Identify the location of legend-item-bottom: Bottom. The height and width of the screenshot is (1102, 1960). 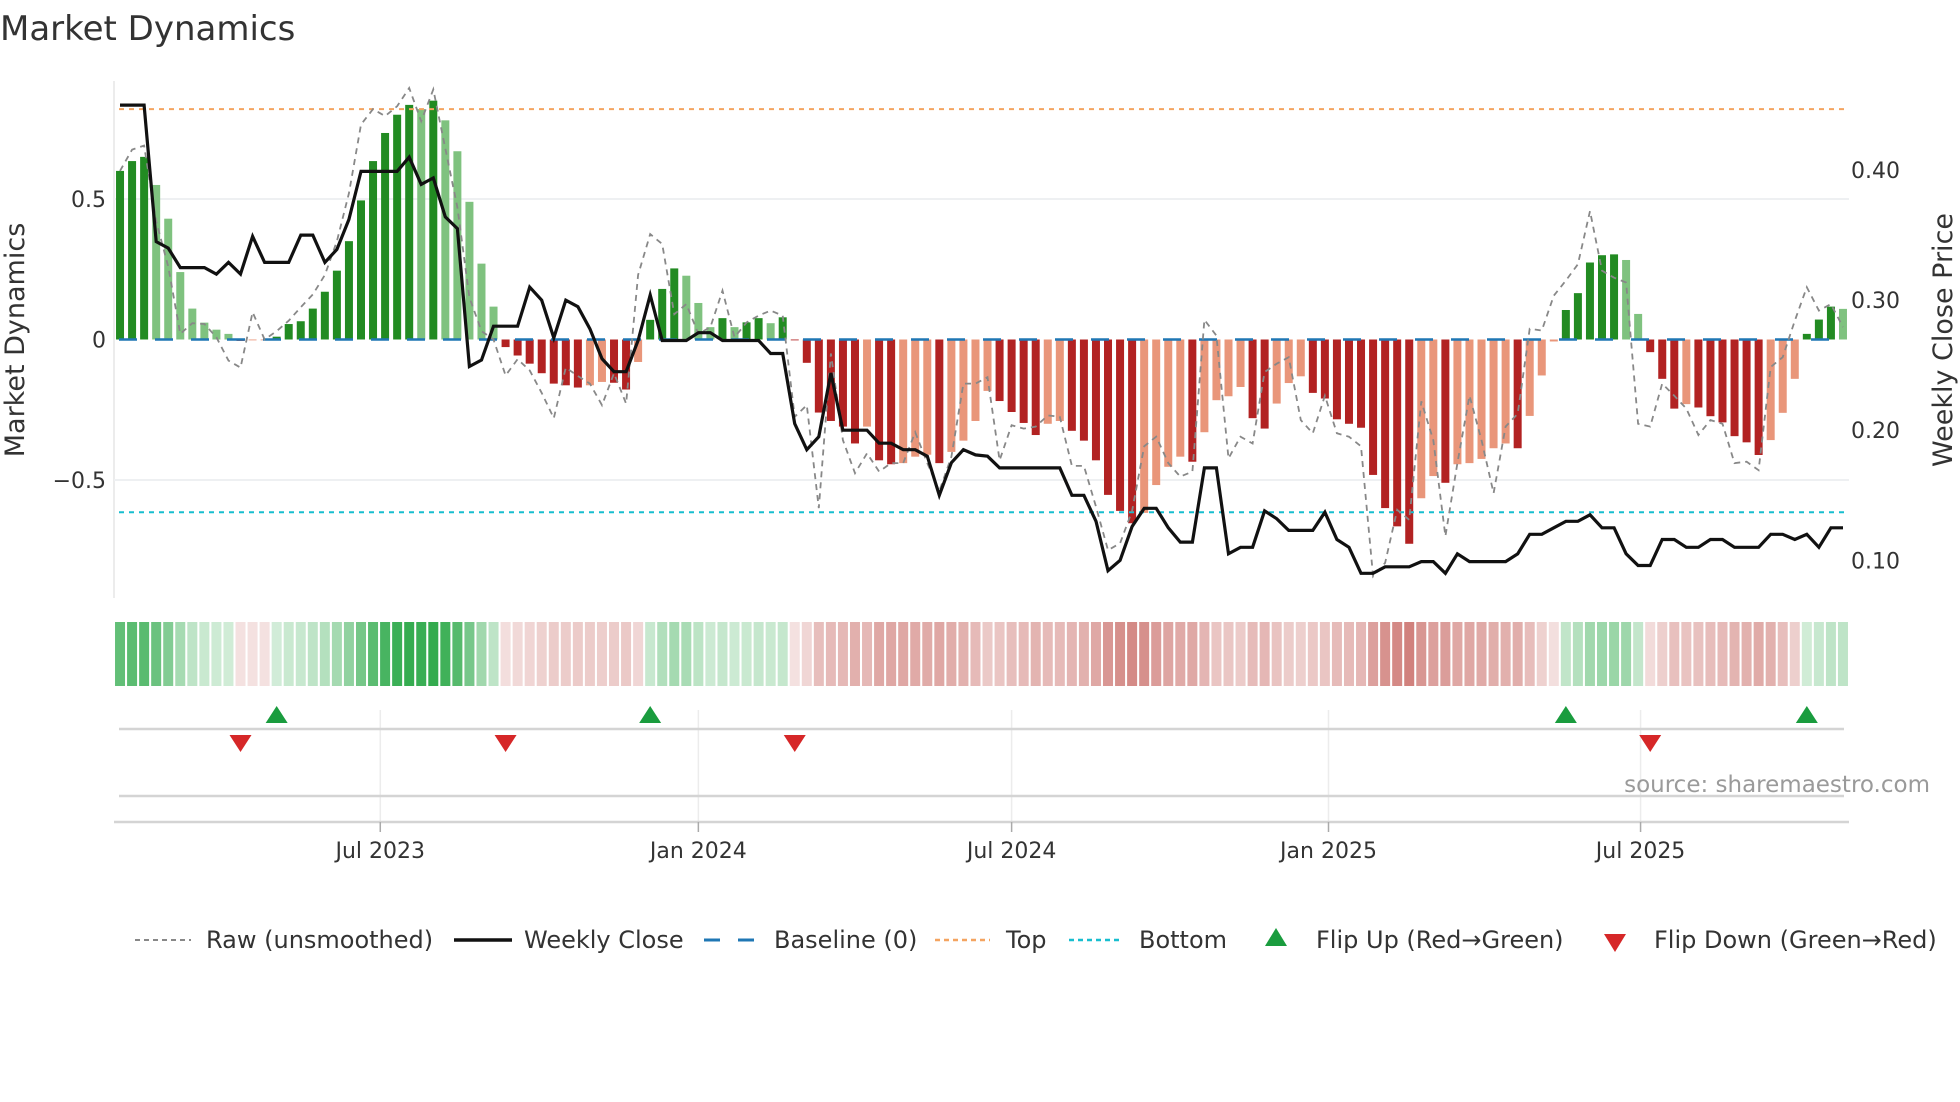
(1148, 940).